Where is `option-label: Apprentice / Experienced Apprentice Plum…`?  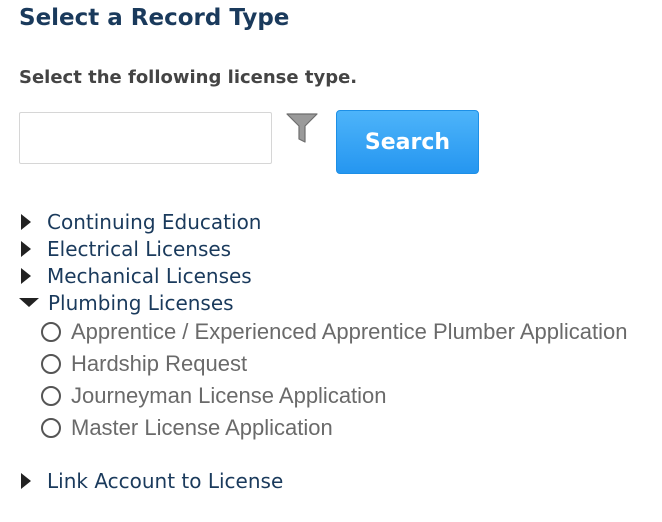 option-label: Apprentice / Experienced Apprentice Plum… is located at coordinates (349, 332).